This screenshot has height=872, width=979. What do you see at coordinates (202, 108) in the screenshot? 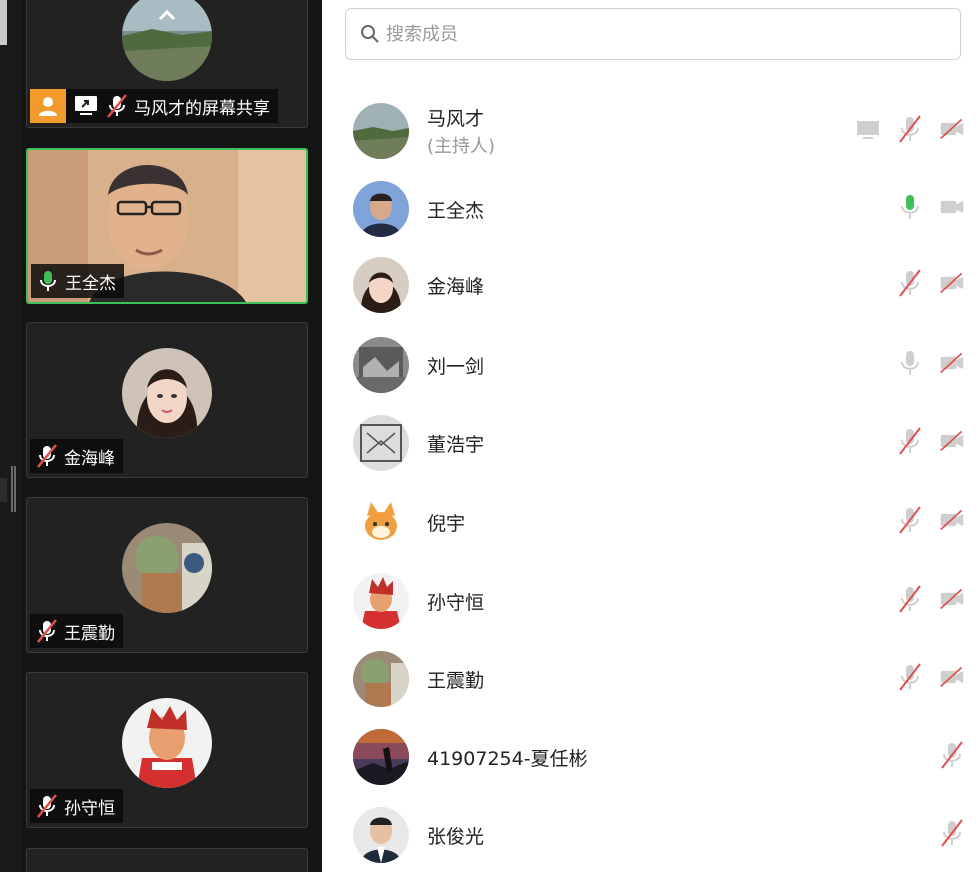
I see `tile-name: 马风才的屏幕共享` at bounding box center [202, 108].